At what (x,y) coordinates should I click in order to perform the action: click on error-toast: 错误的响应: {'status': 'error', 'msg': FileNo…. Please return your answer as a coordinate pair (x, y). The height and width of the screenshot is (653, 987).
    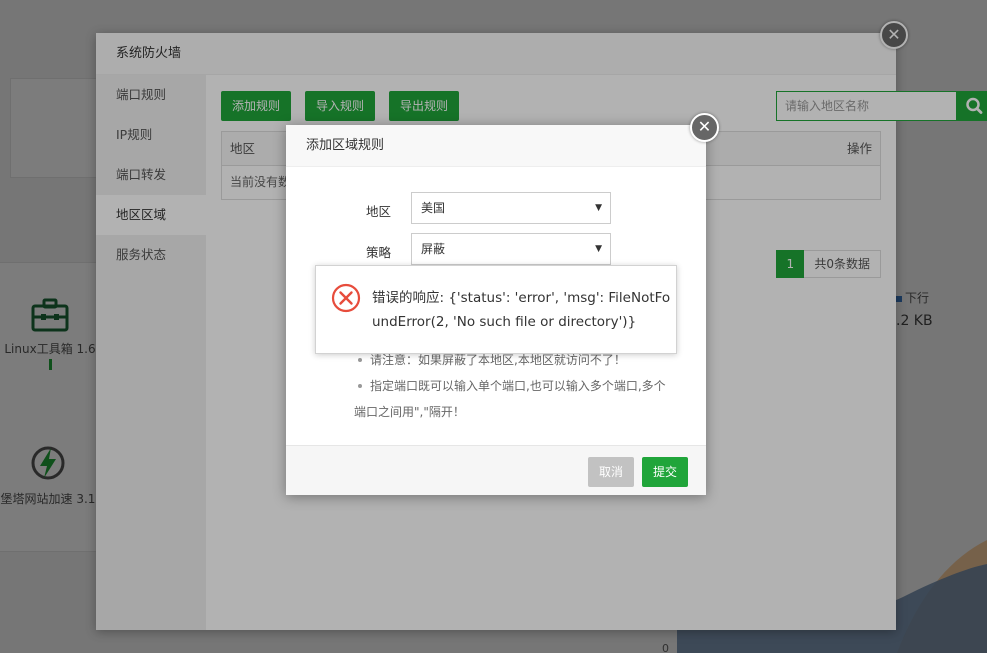
    Looking at the image, I should click on (496, 309).